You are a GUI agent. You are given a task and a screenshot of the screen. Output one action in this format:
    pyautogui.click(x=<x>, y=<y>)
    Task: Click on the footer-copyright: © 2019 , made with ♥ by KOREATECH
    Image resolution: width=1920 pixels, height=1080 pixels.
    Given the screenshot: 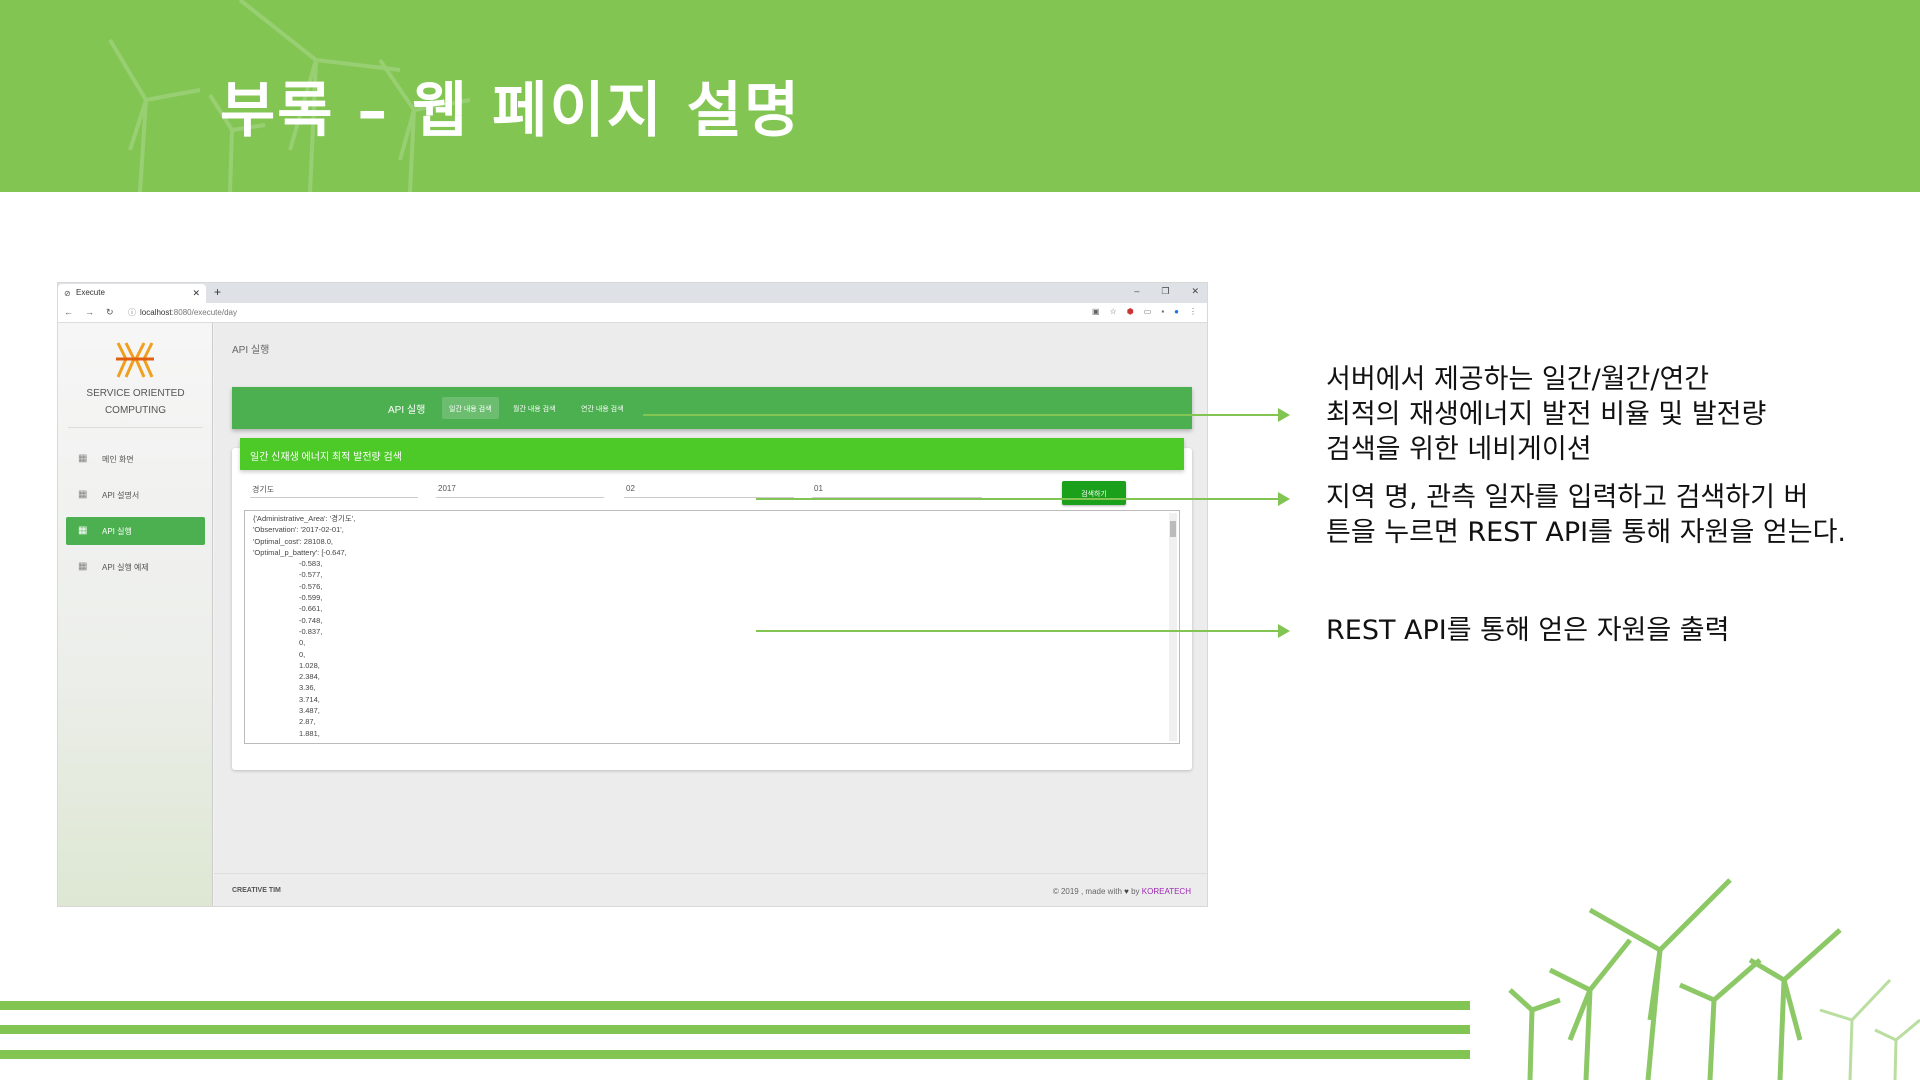 What is the action you would take?
    pyautogui.click(x=1122, y=891)
    